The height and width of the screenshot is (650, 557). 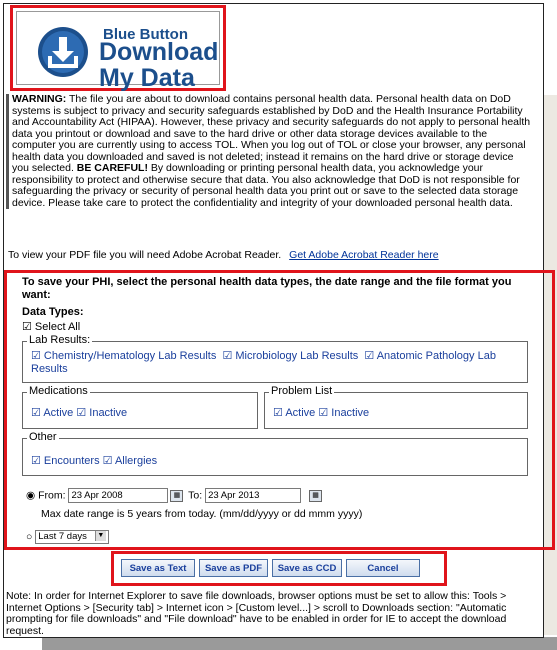 I want to click on other-fieldset: Other ☑ Encounters ☑ Allergies, so click(x=275, y=453).